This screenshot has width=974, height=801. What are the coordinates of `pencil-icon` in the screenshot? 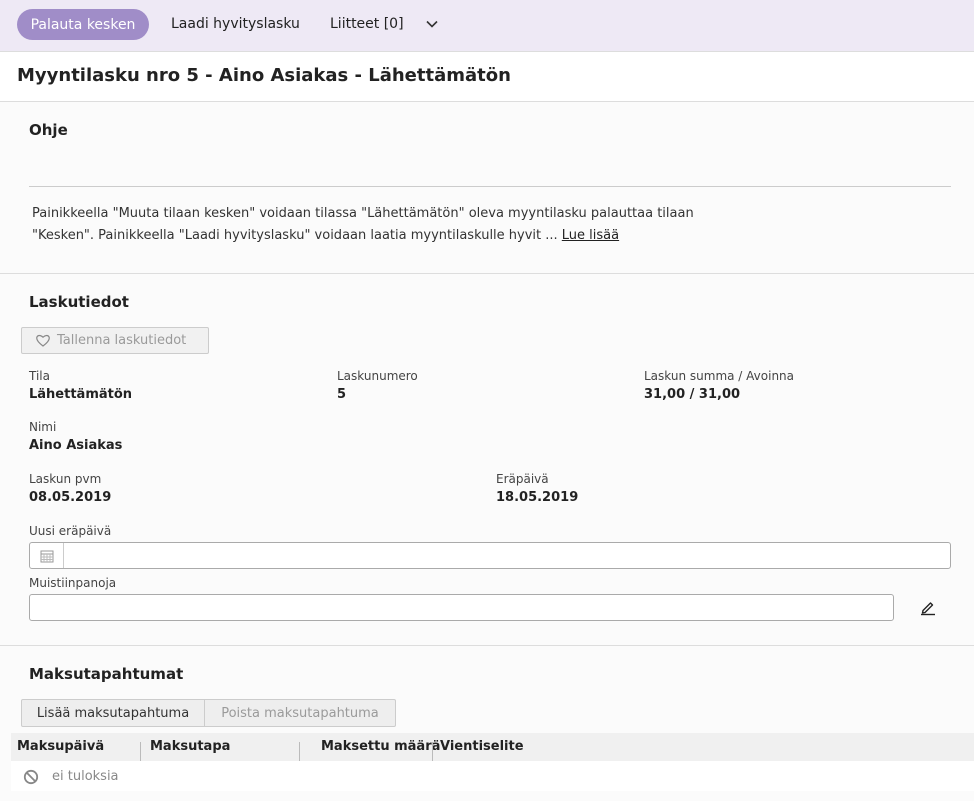 It's located at (928, 607).